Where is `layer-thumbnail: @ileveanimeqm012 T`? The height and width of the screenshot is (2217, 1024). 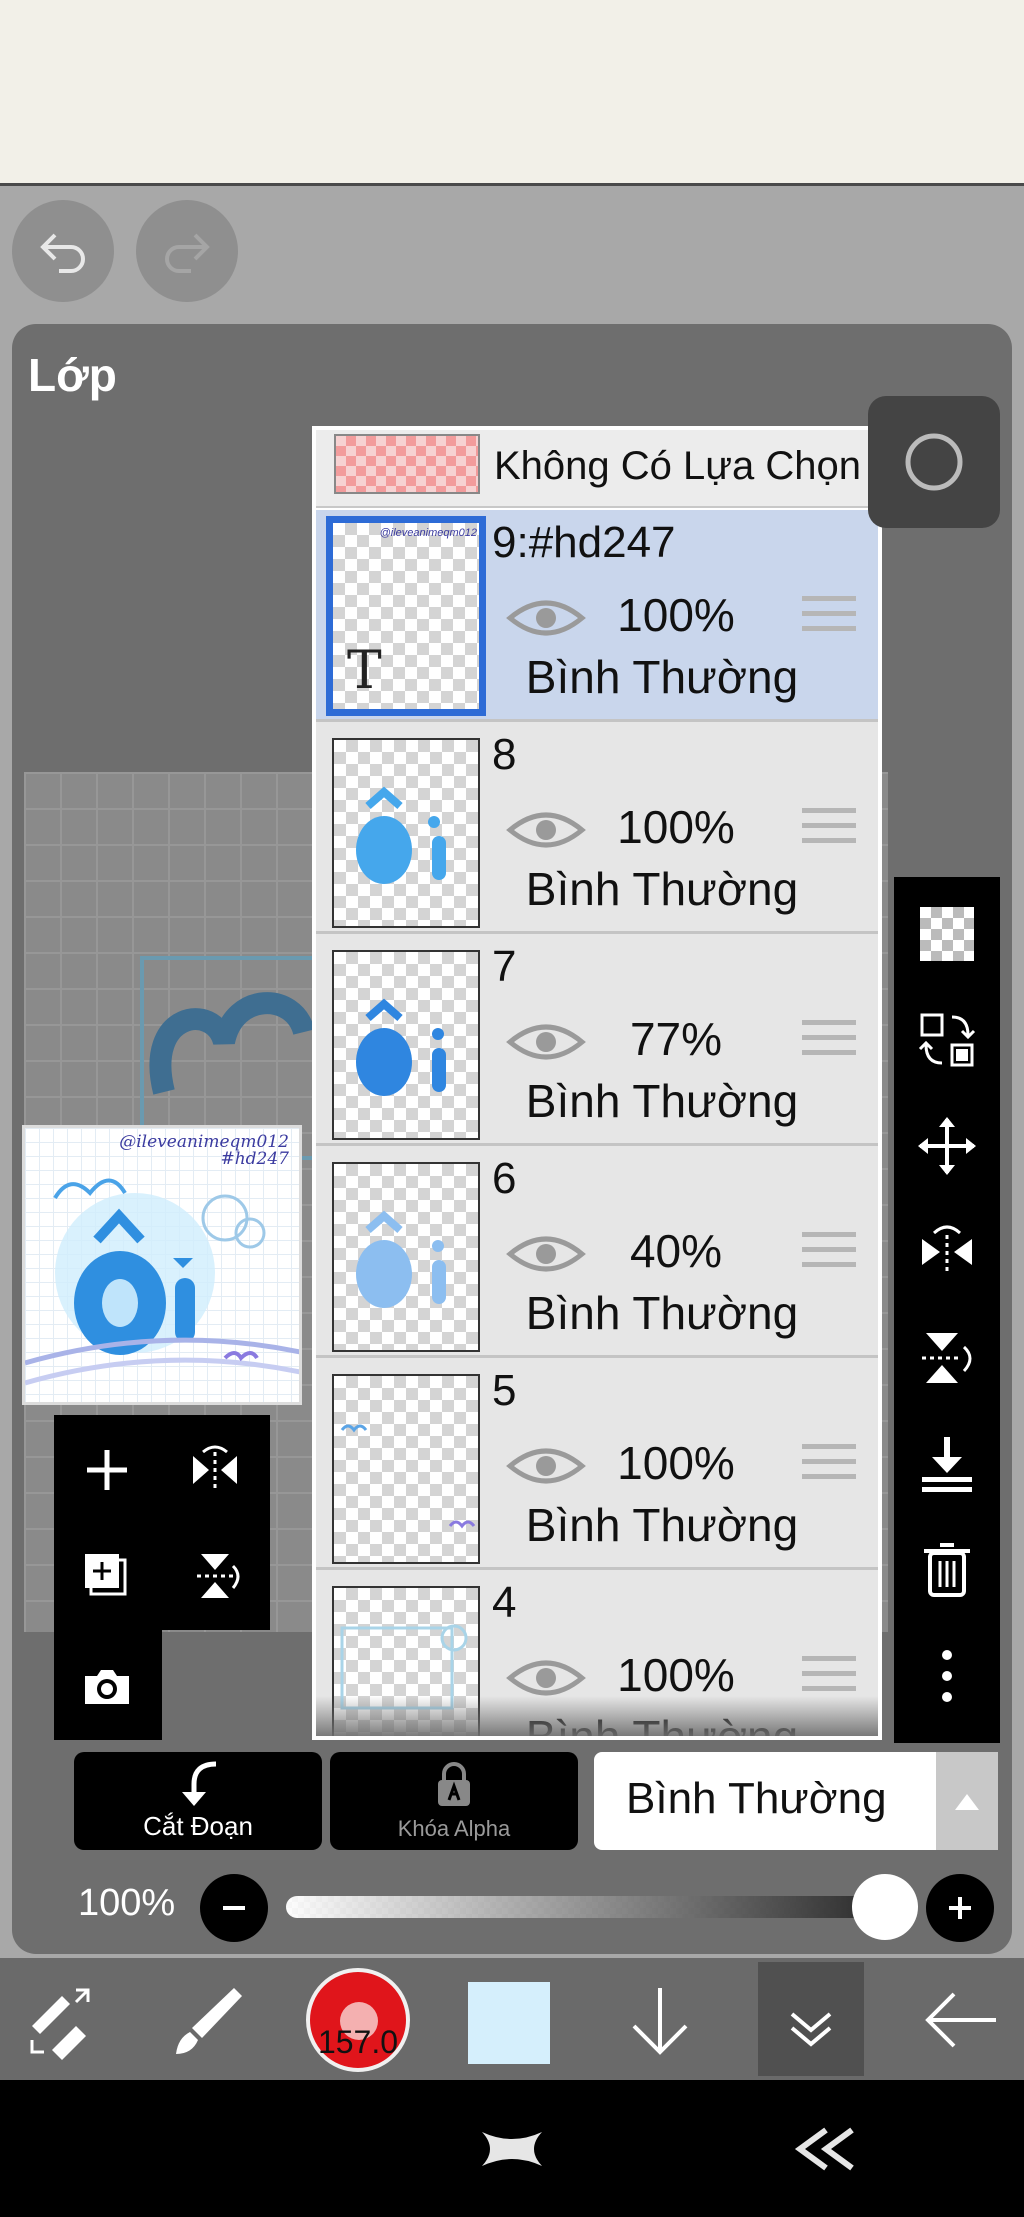 layer-thumbnail: @ileveanimeqm012 T is located at coordinates (406, 616).